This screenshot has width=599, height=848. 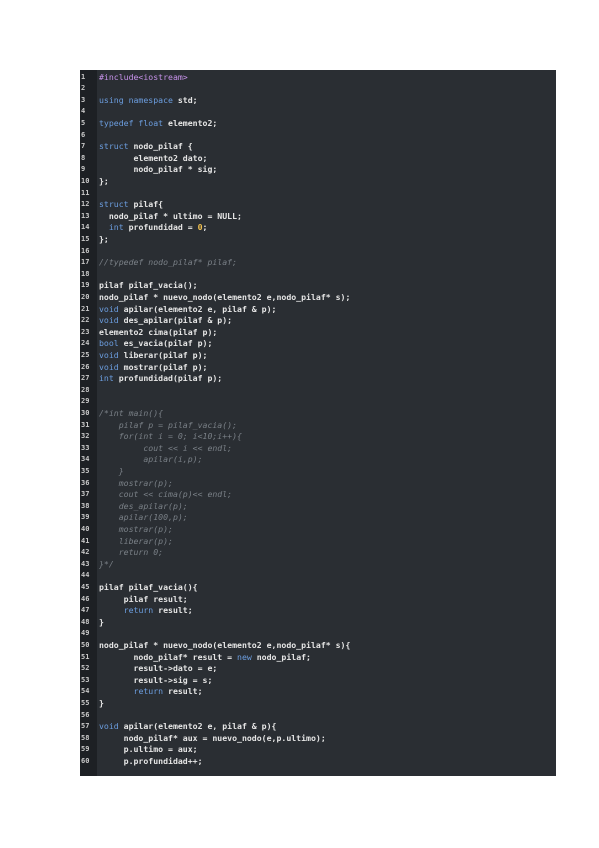 I want to click on line-number: 42, so click(x=85, y=552).